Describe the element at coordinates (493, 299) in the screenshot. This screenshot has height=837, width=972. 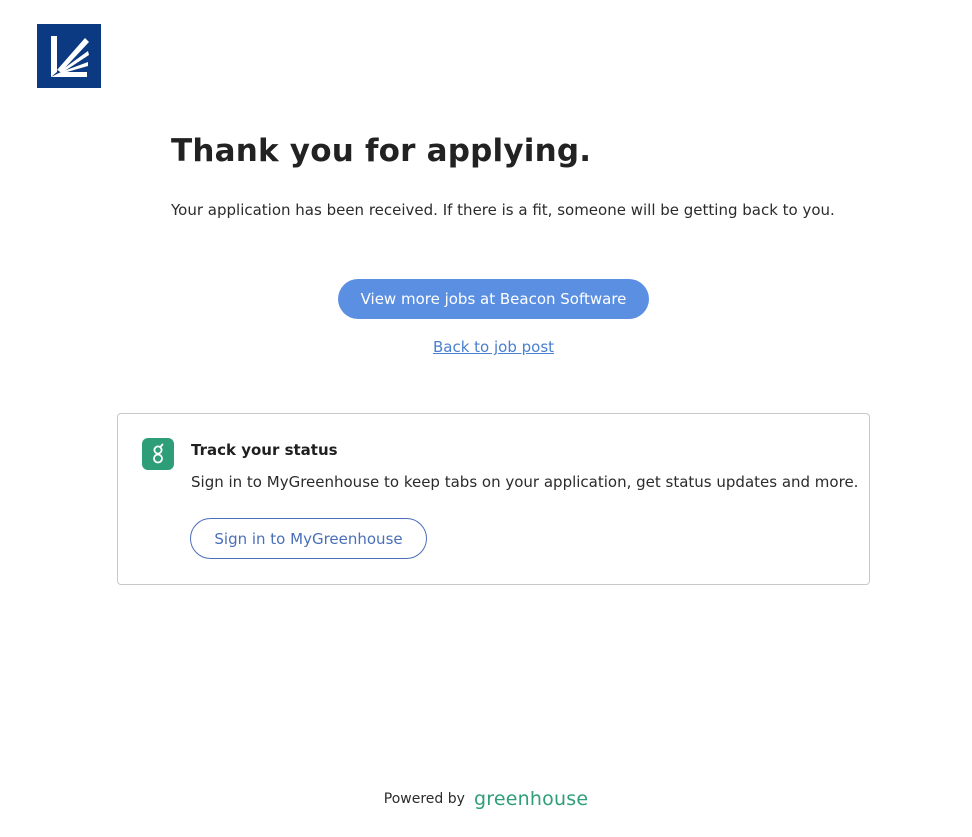
I see `view-more-jobs-button: View more jobs at Beacon Software` at that location.